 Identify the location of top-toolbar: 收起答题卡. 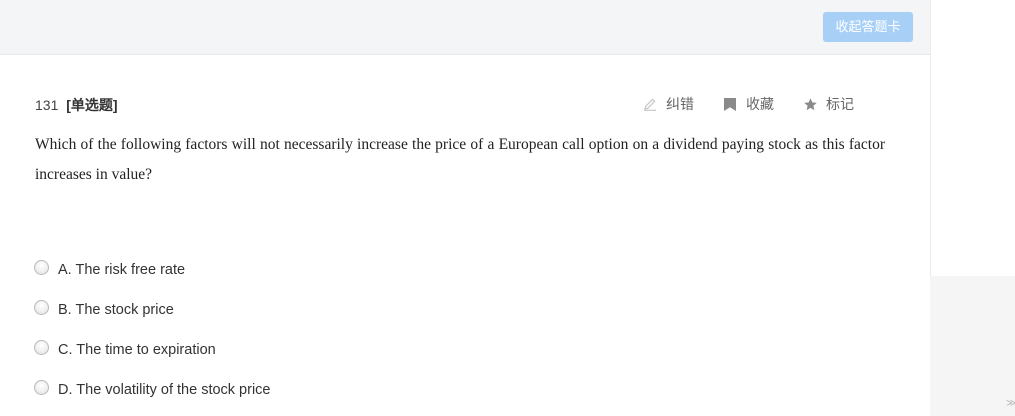
(465, 27).